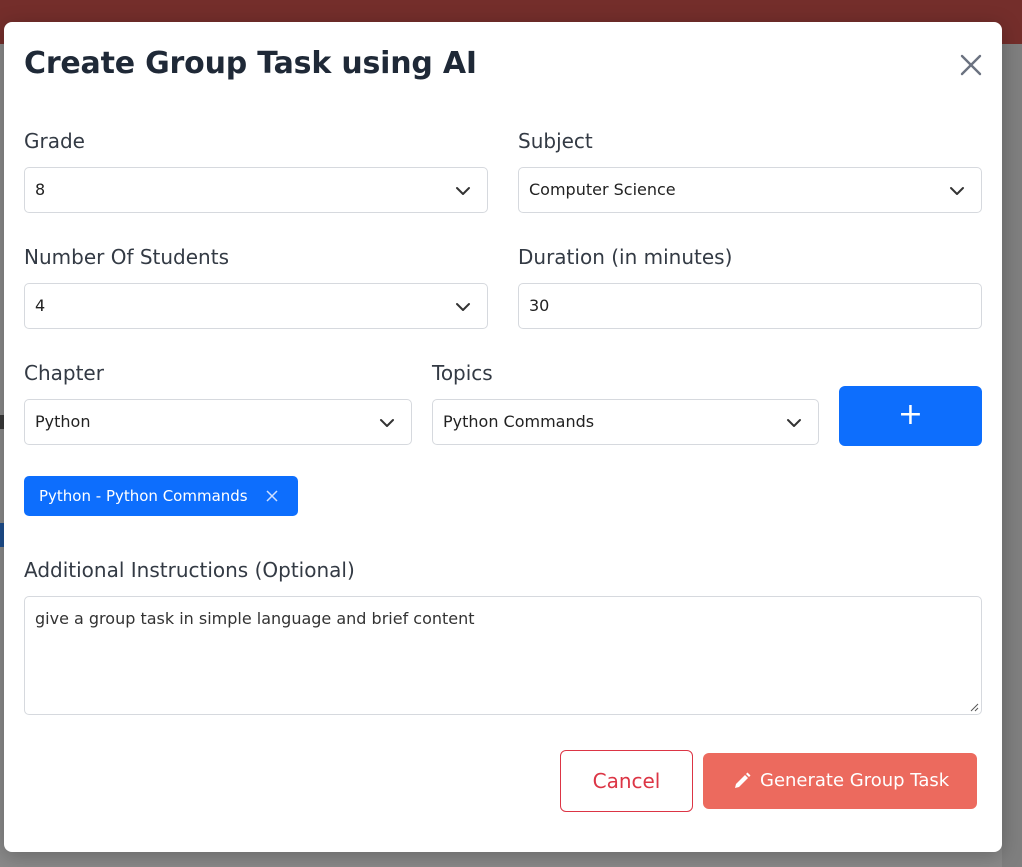 The width and height of the screenshot is (1022, 867). I want to click on topics-value: Python Commands, so click(519, 421).